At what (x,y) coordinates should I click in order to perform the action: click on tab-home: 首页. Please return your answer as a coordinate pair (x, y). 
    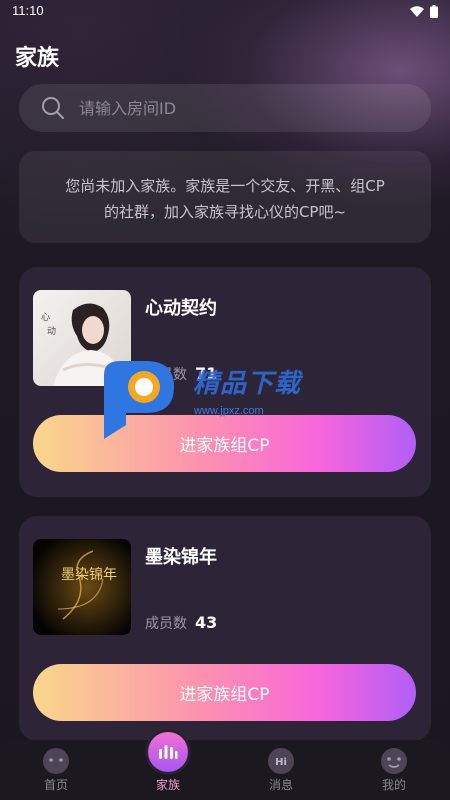
    Looking at the image, I should click on (56, 770).